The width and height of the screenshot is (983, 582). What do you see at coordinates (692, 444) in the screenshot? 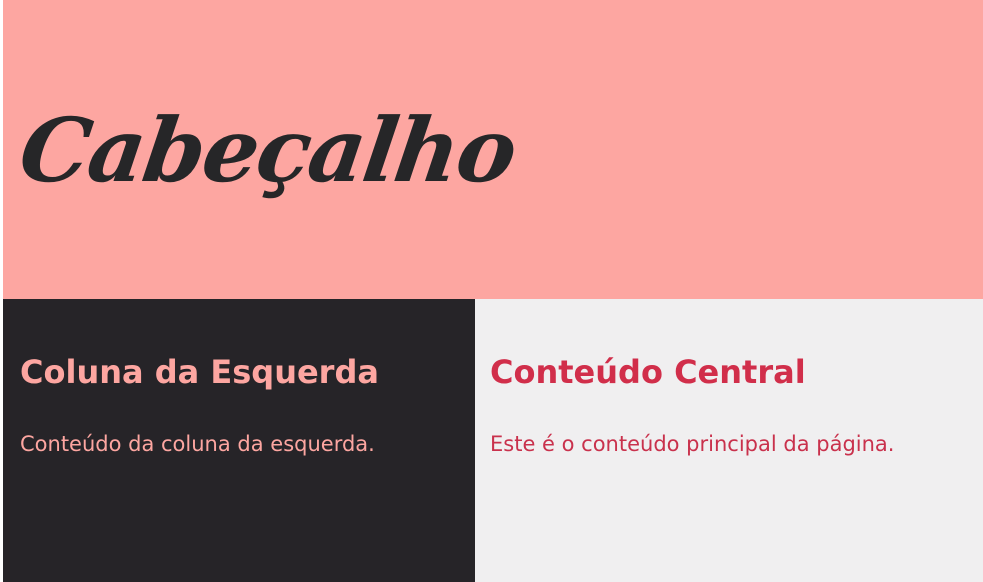
I see `center-column-text: Este é o conteúdo principal da página.` at bounding box center [692, 444].